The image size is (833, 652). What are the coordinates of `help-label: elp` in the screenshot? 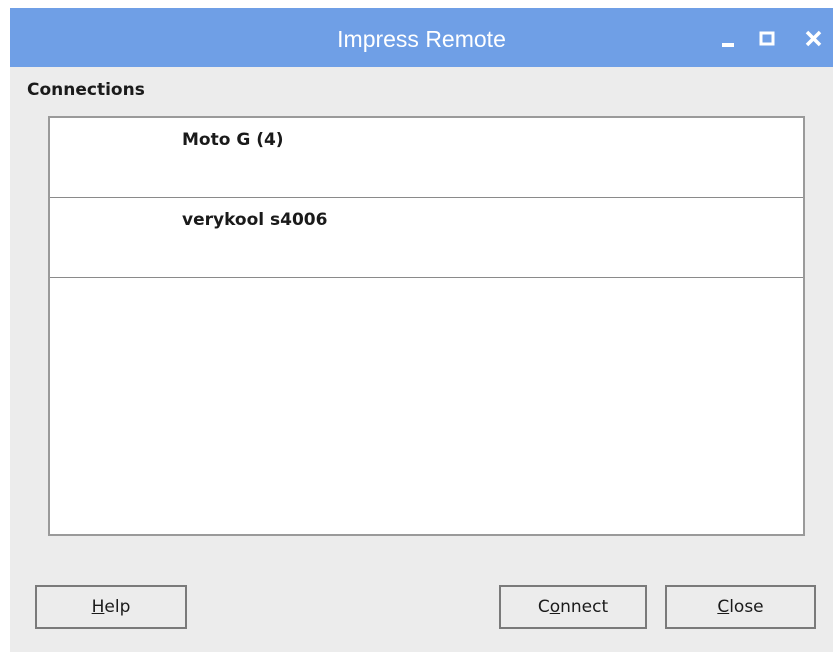 It's located at (117, 607).